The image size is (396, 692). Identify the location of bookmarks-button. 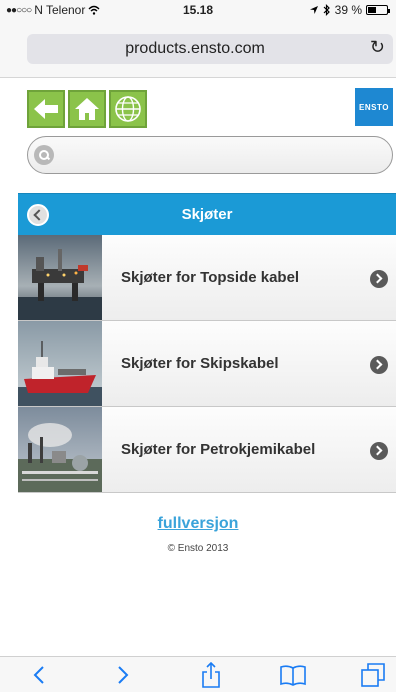
(293, 675).